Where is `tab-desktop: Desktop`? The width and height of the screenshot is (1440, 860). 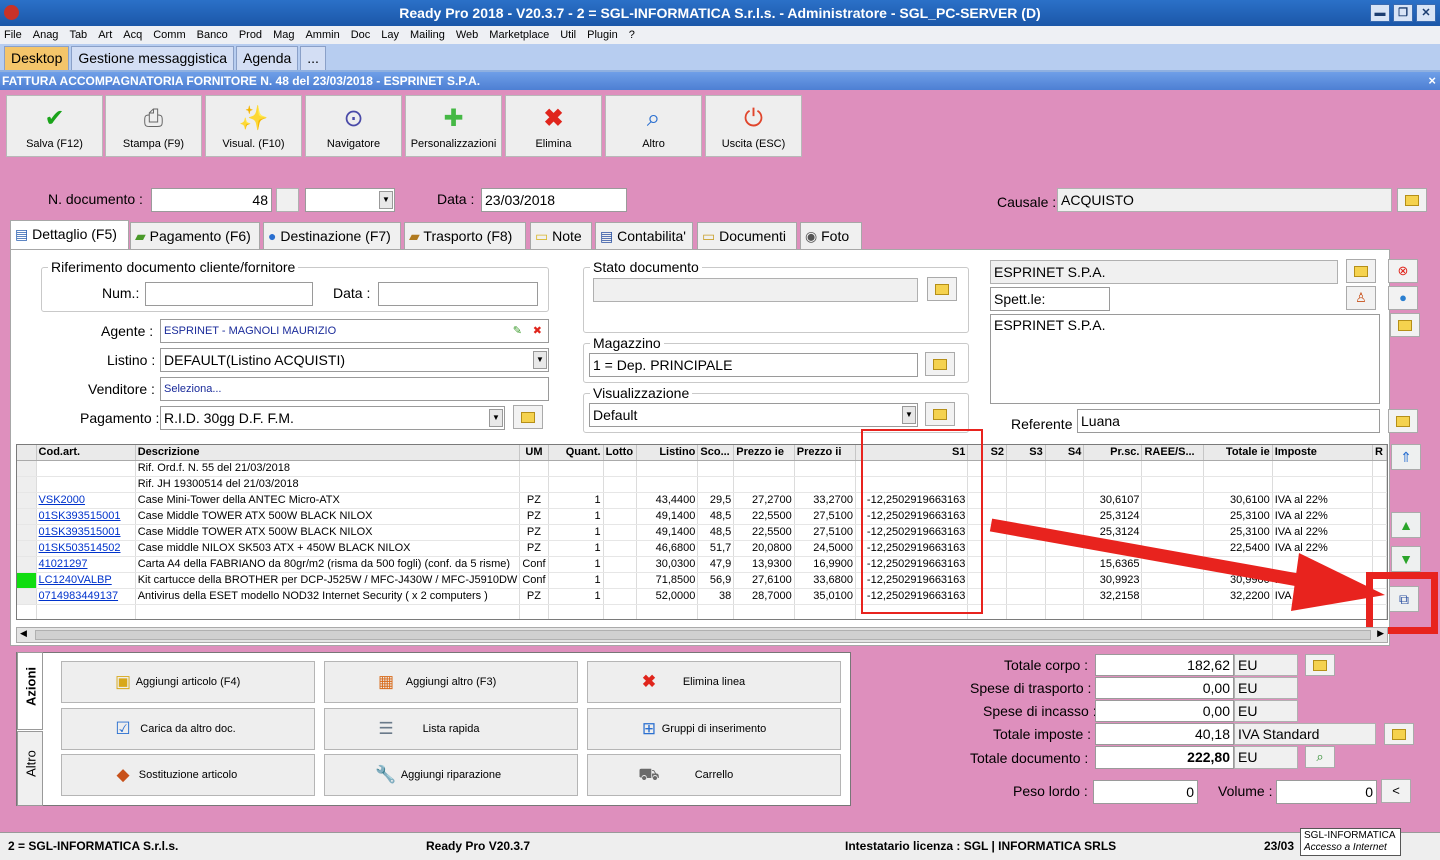
tab-desktop: Desktop is located at coordinates (37, 58).